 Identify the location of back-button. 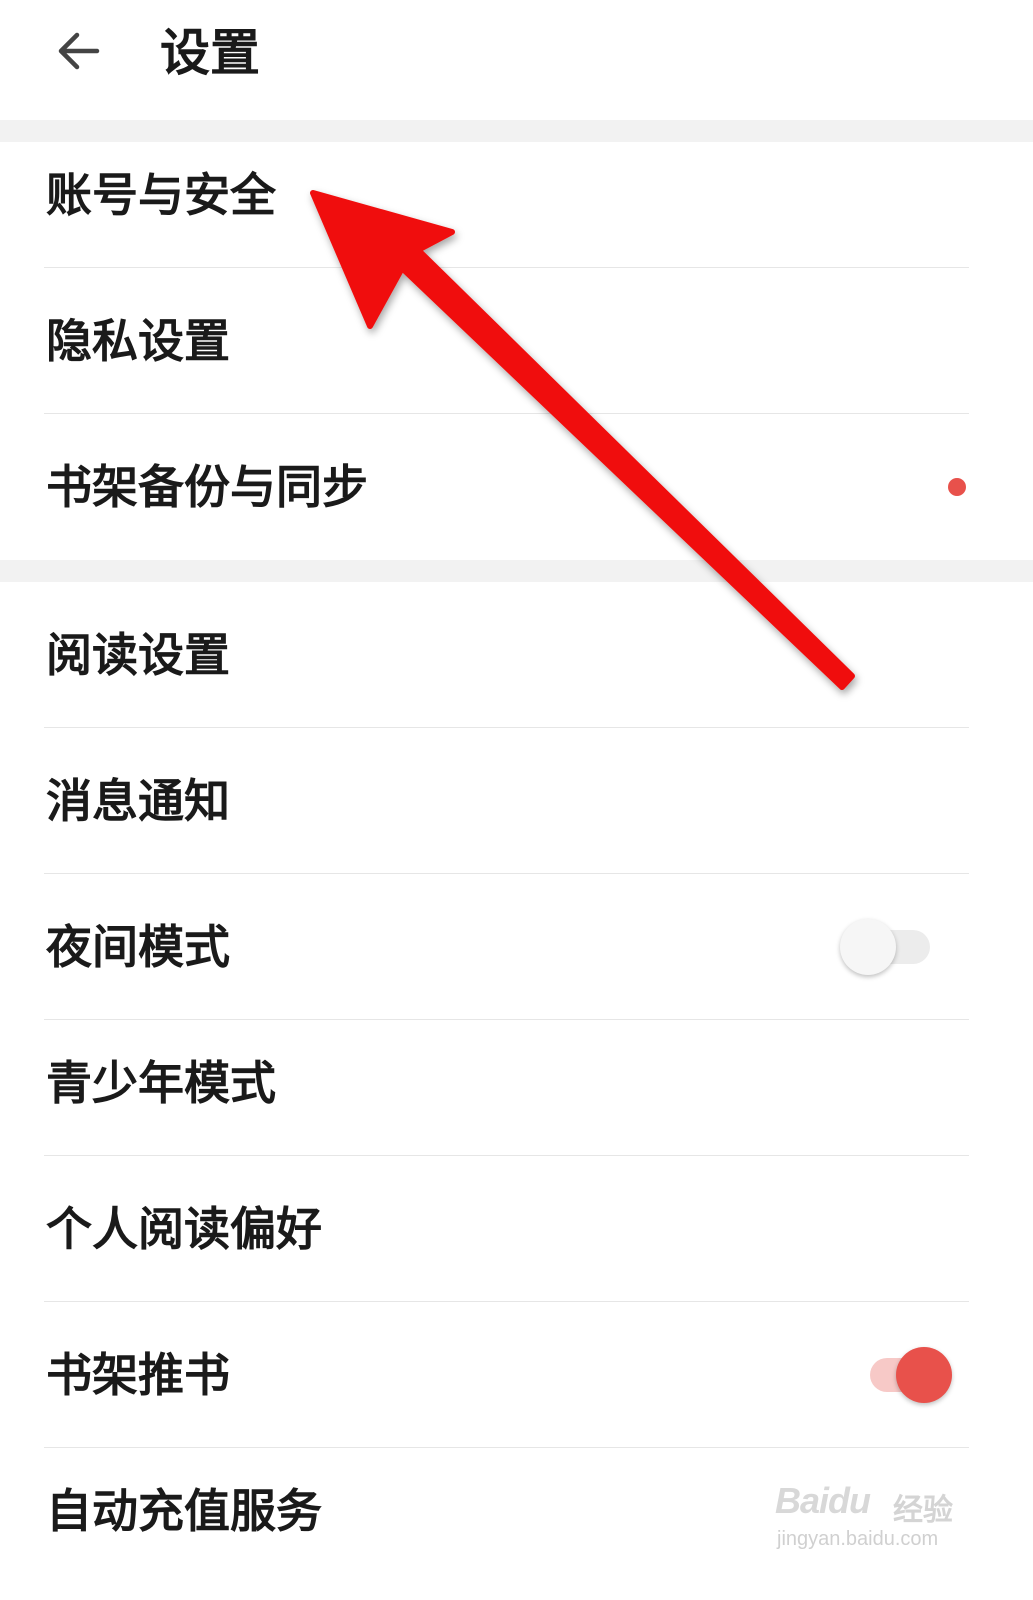
(79, 51).